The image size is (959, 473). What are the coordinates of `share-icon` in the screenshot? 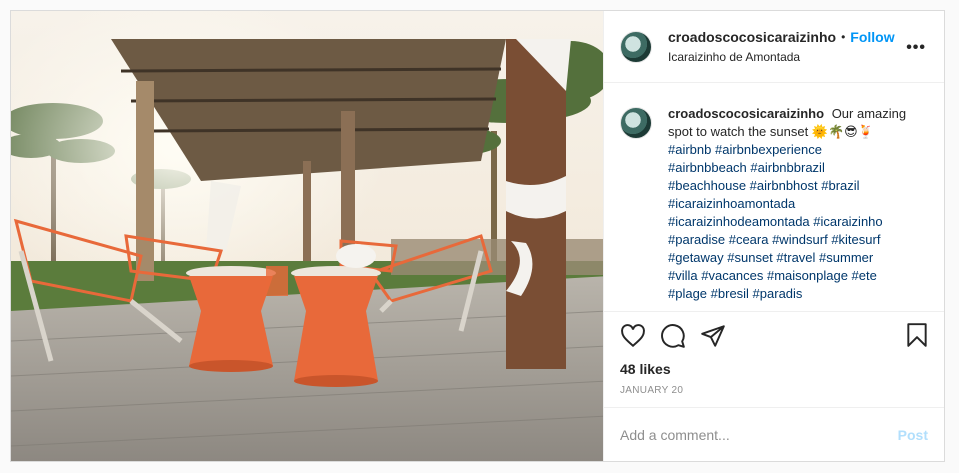 It's located at (713, 336).